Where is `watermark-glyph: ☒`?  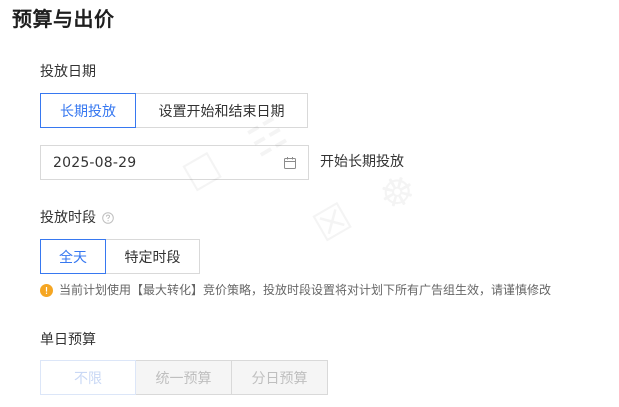
watermark-glyph: ☒ is located at coordinates (333, 223).